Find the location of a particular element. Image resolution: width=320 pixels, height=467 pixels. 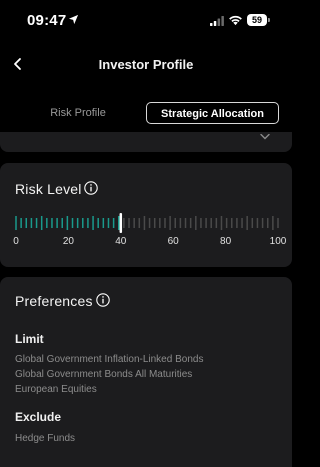

collapsed-card is located at coordinates (146, 142).